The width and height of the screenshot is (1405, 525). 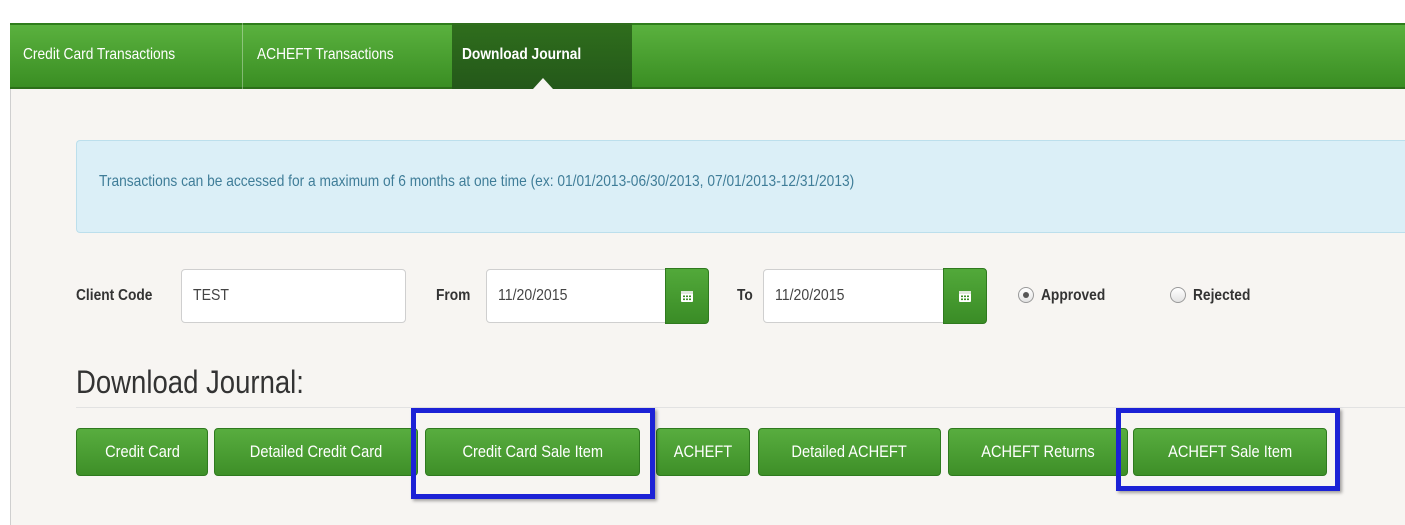 I want to click on tab-label: ACHEFT Transactions, so click(x=325, y=54).